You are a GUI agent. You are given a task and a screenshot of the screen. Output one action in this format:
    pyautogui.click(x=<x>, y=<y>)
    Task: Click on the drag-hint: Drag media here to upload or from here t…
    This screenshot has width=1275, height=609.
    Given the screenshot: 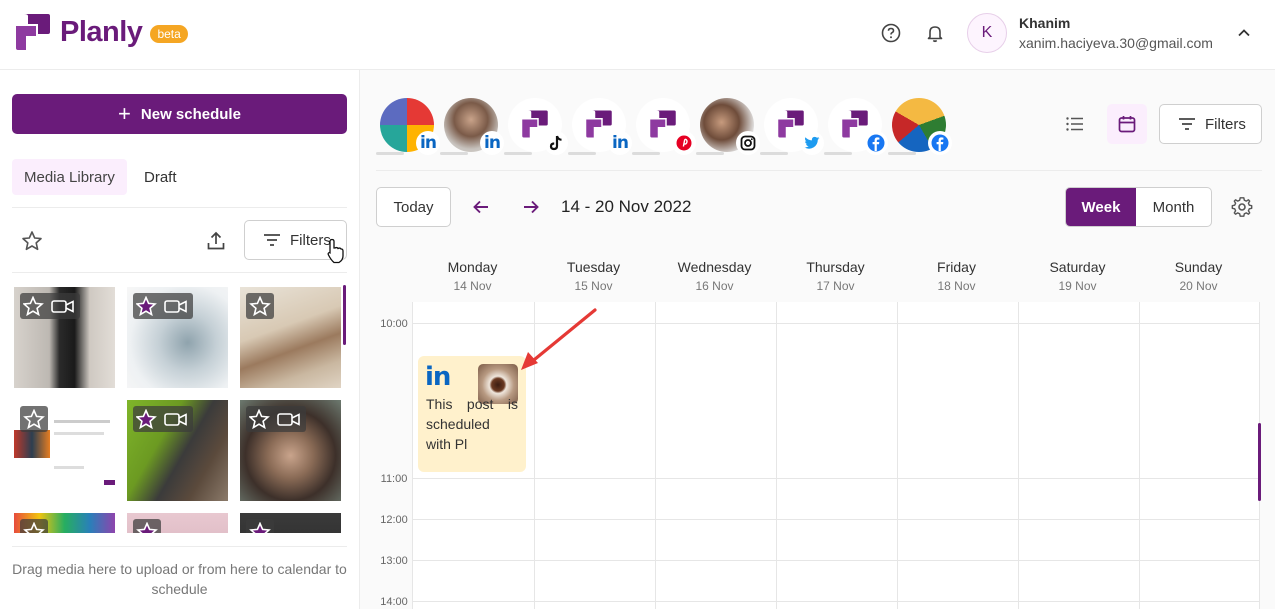 What is the action you would take?
    pyautogui.click(x=179, y=572)
    